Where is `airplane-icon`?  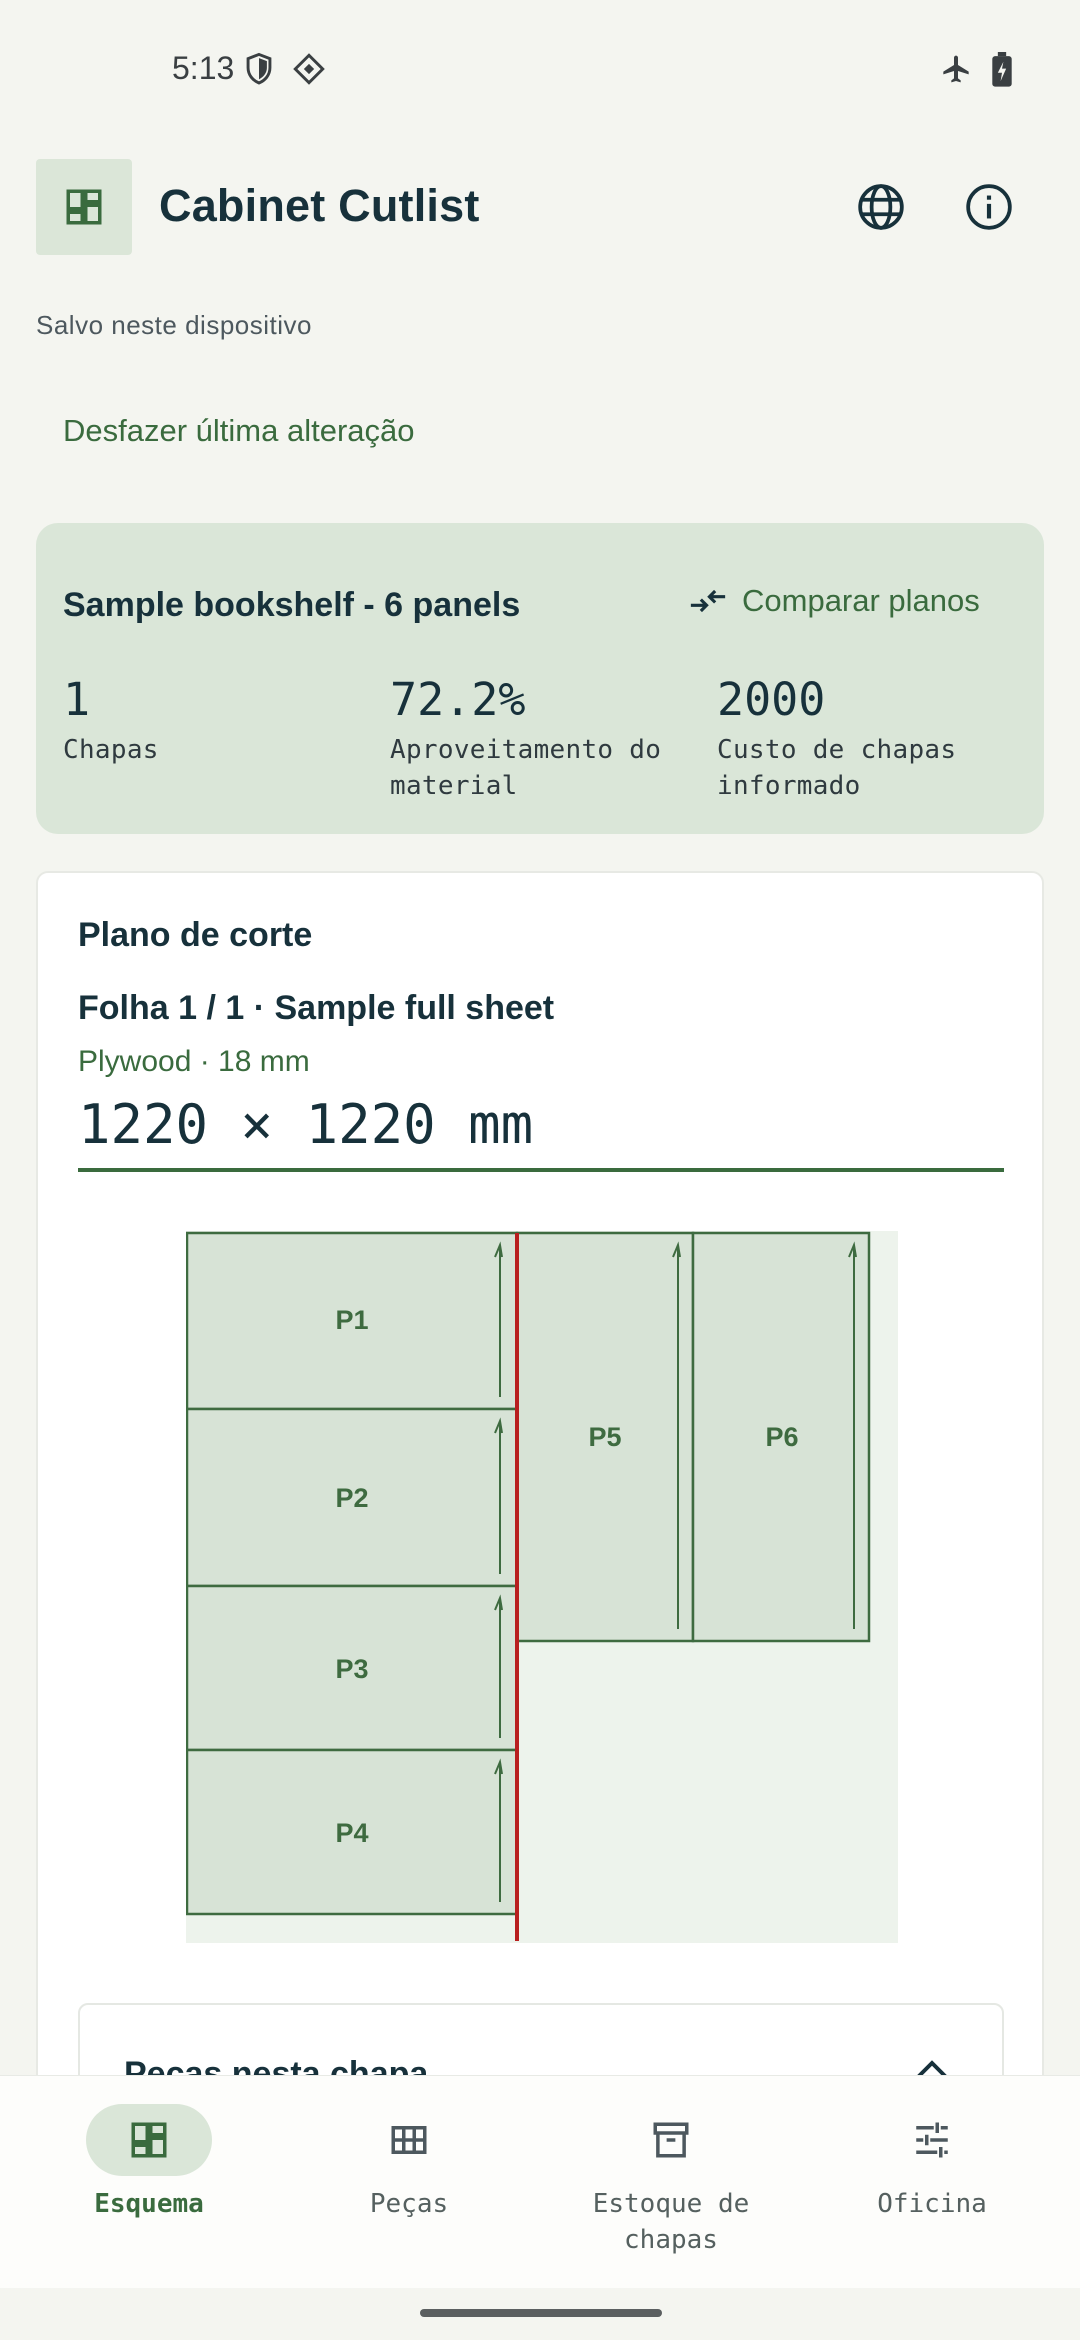 airplane-icon is located at coordinates (957, 70).